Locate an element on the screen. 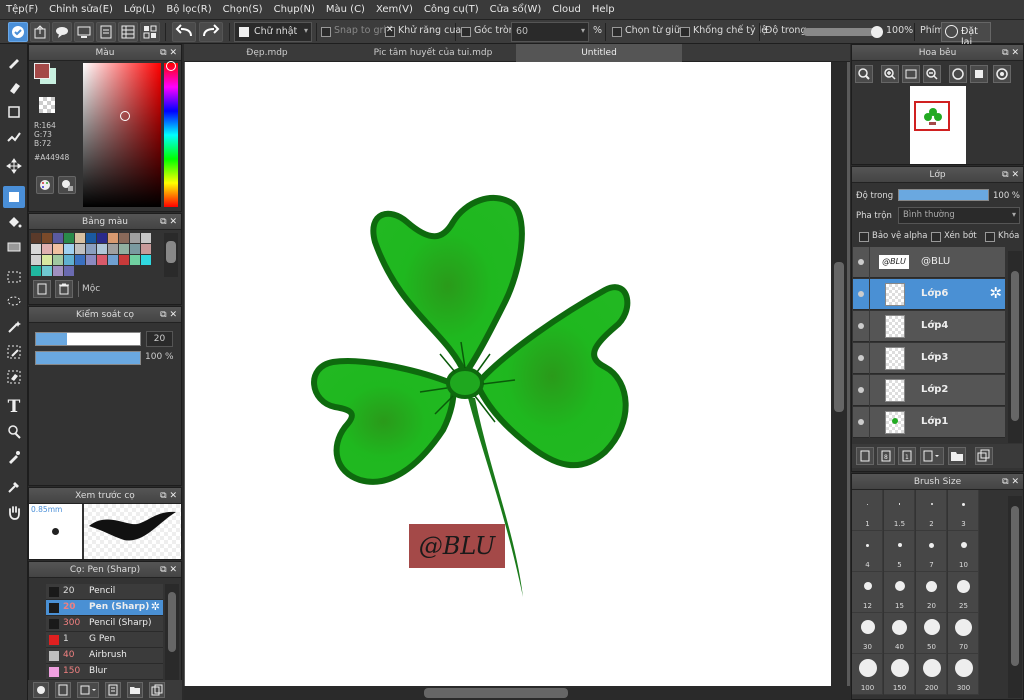 The image size is (1024, 700). brush-size-option: 1.5 is located at coordinates (899, 510).